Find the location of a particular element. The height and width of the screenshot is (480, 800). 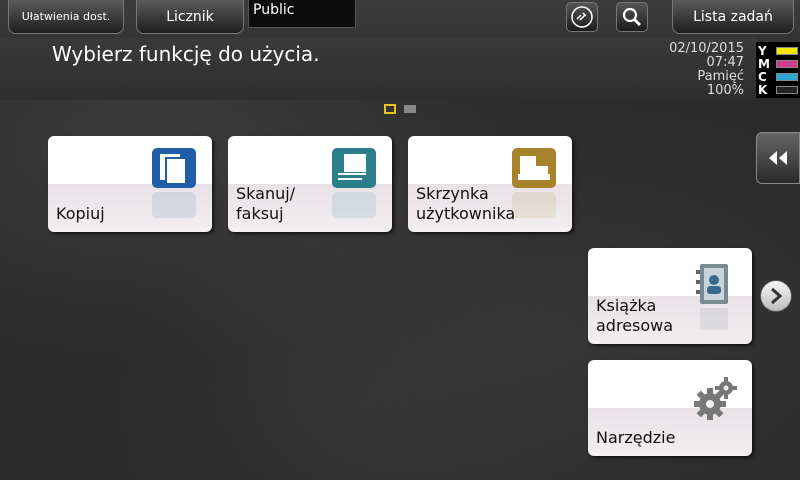

toner-letter-m: M is located at coordinates (764, 64).